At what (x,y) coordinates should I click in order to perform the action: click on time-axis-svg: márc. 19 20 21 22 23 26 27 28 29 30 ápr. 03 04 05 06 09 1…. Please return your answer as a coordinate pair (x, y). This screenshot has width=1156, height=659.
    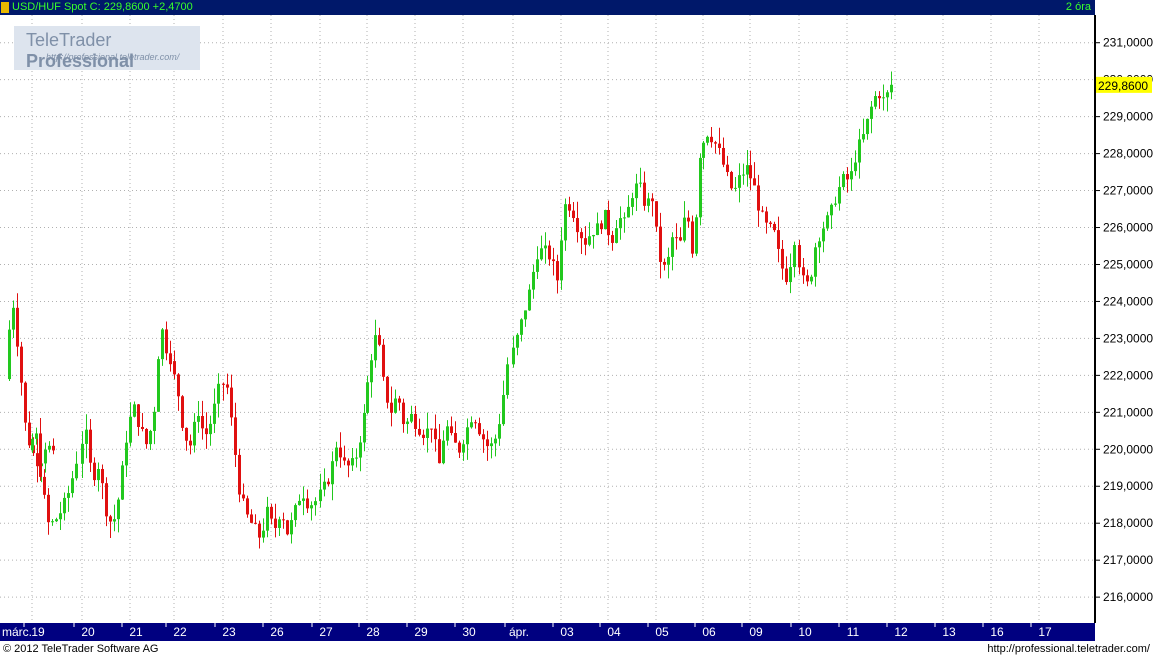
    Looking at the image, I should click on (527, 631).